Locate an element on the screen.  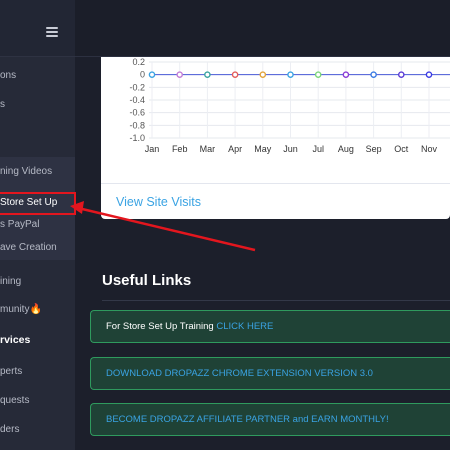
sidebar-item-creation: ave Creation is located at coordinates (37, 248).